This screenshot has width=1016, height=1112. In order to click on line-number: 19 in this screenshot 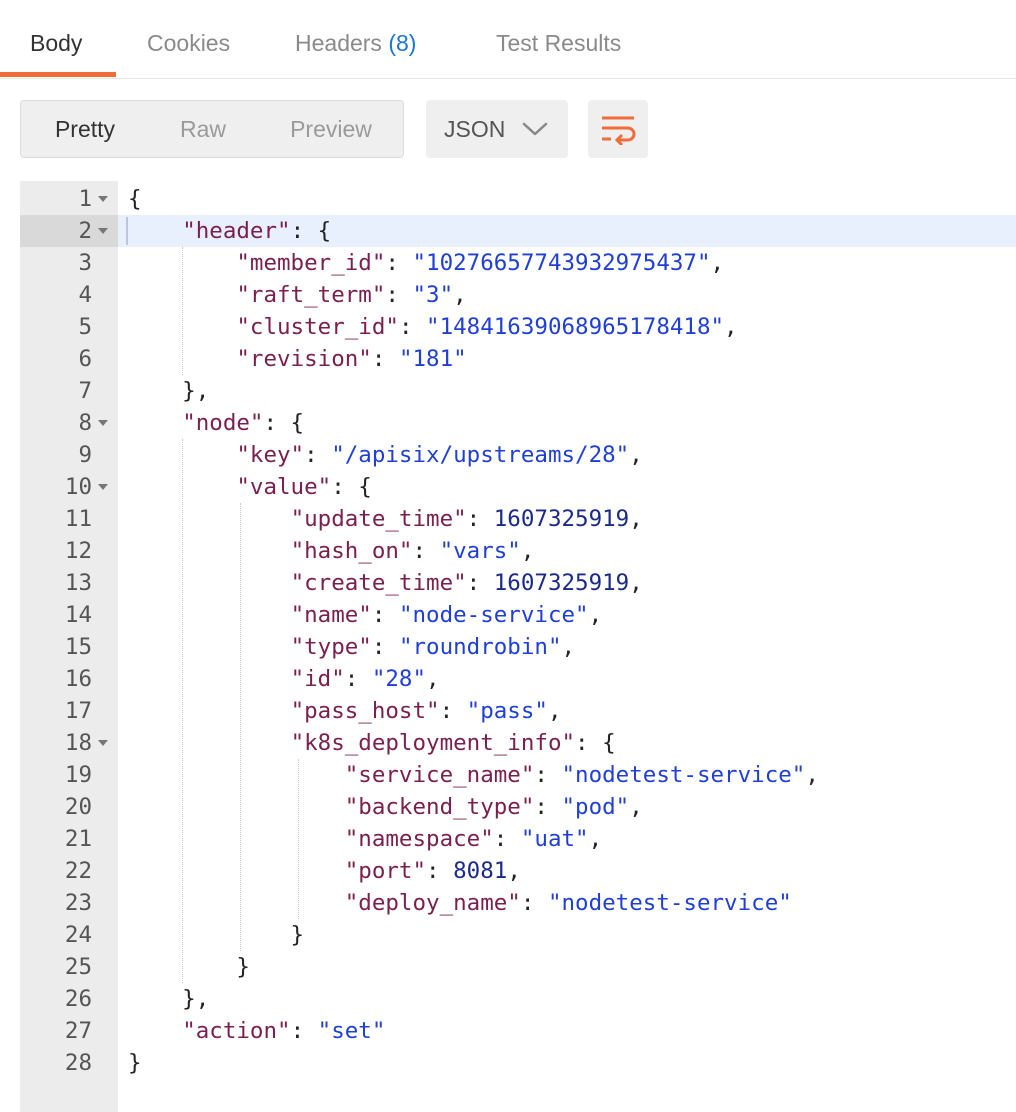, I will do `click(78, 775)`.